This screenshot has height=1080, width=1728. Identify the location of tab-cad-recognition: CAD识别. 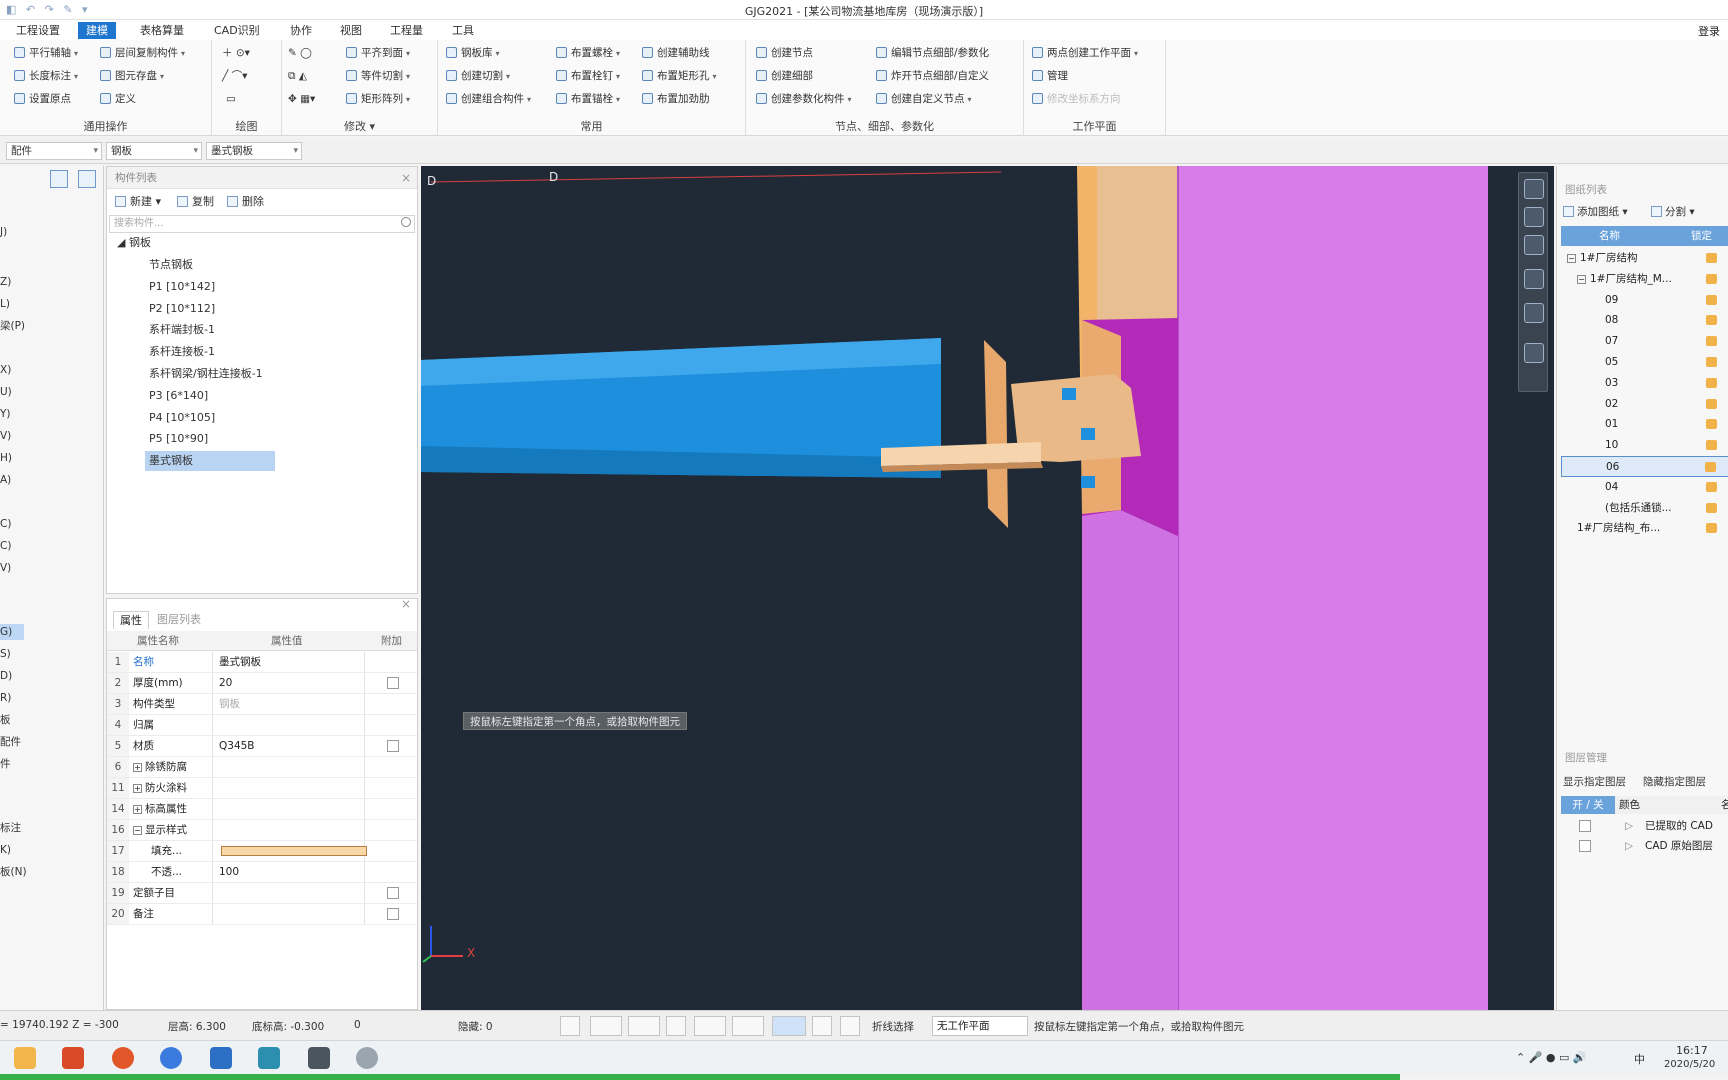
(237, 30).